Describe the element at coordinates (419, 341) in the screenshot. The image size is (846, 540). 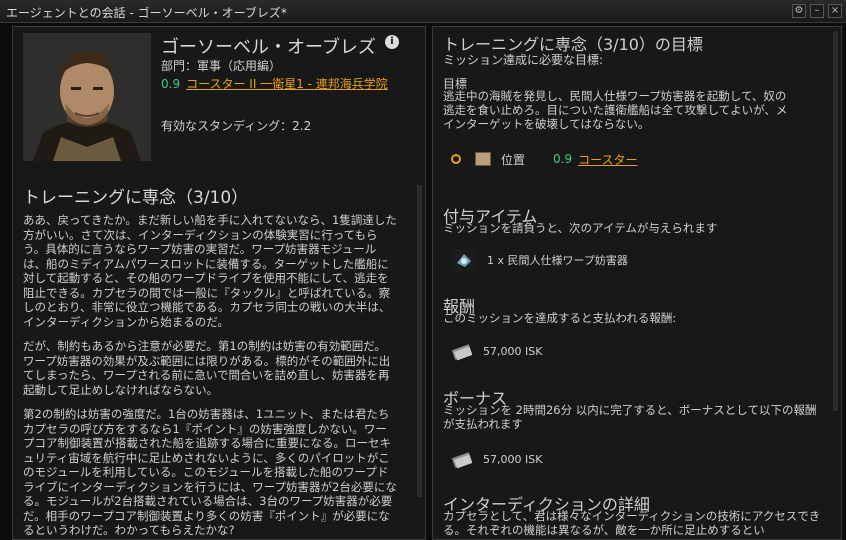
I see `briefing-scrollbar` at that location.